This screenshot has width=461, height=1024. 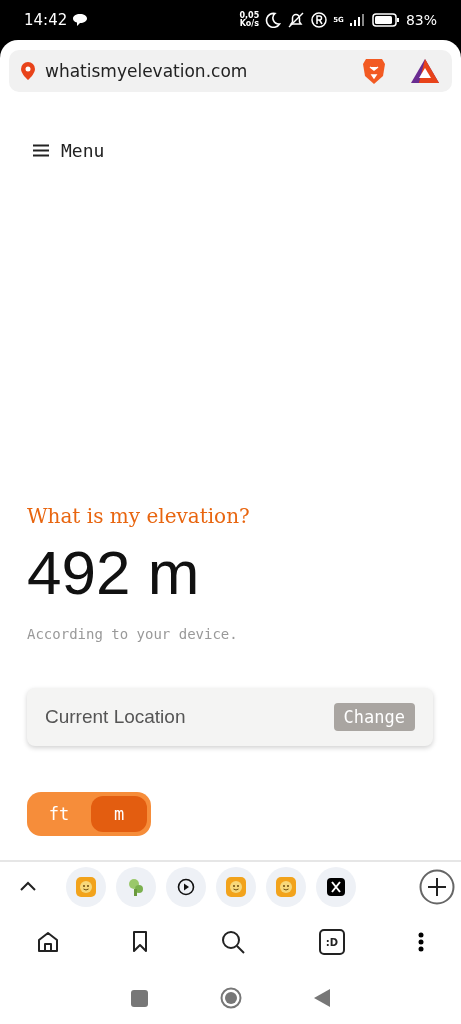 I want to click on plant-icon, so click(x=136, y=887).